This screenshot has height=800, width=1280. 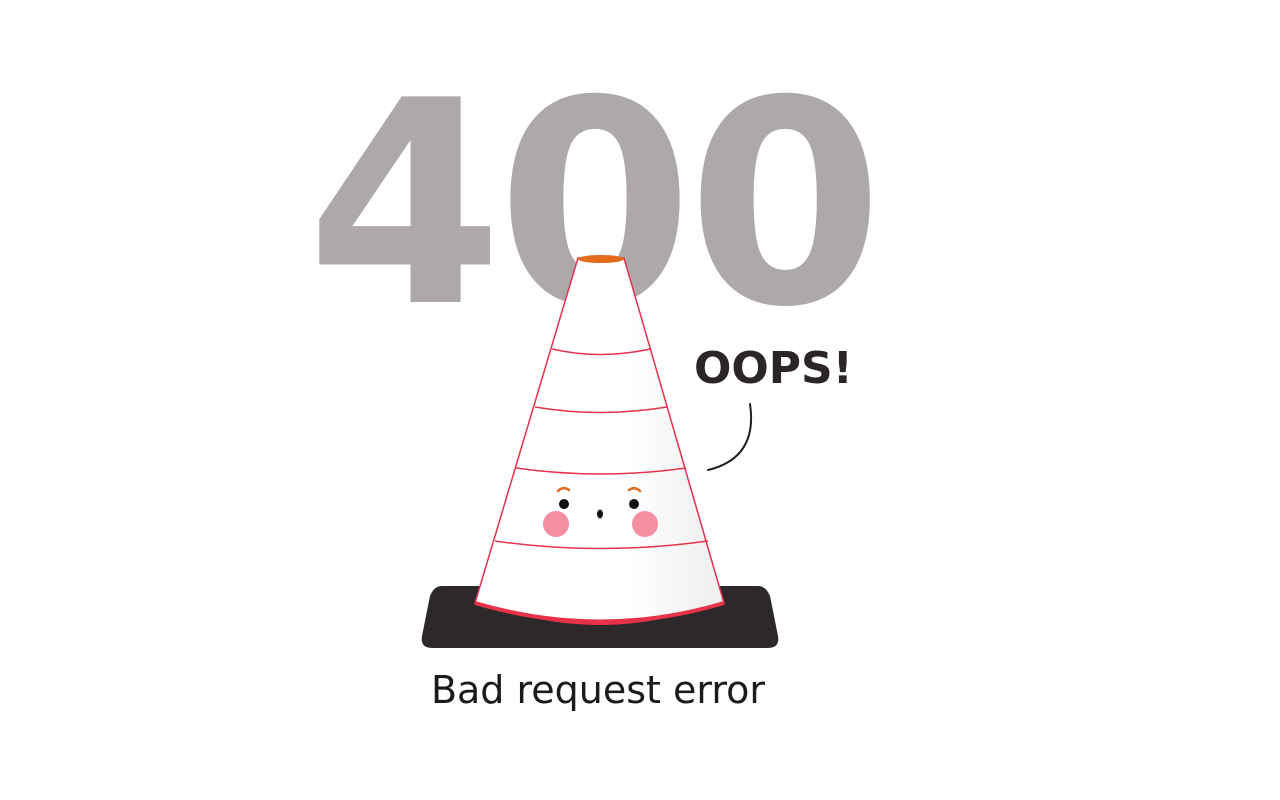 I want to click on speech-tail-icon, so click(x=730, y=437).